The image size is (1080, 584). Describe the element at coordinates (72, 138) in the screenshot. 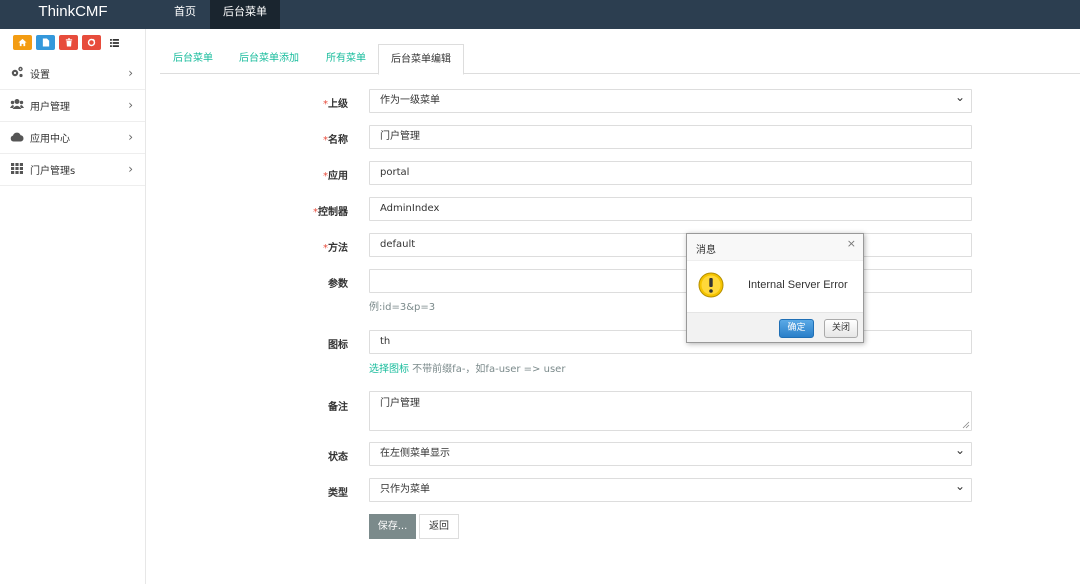

I see `sidebar-item-app-center: 应用中心 ›` at that location.